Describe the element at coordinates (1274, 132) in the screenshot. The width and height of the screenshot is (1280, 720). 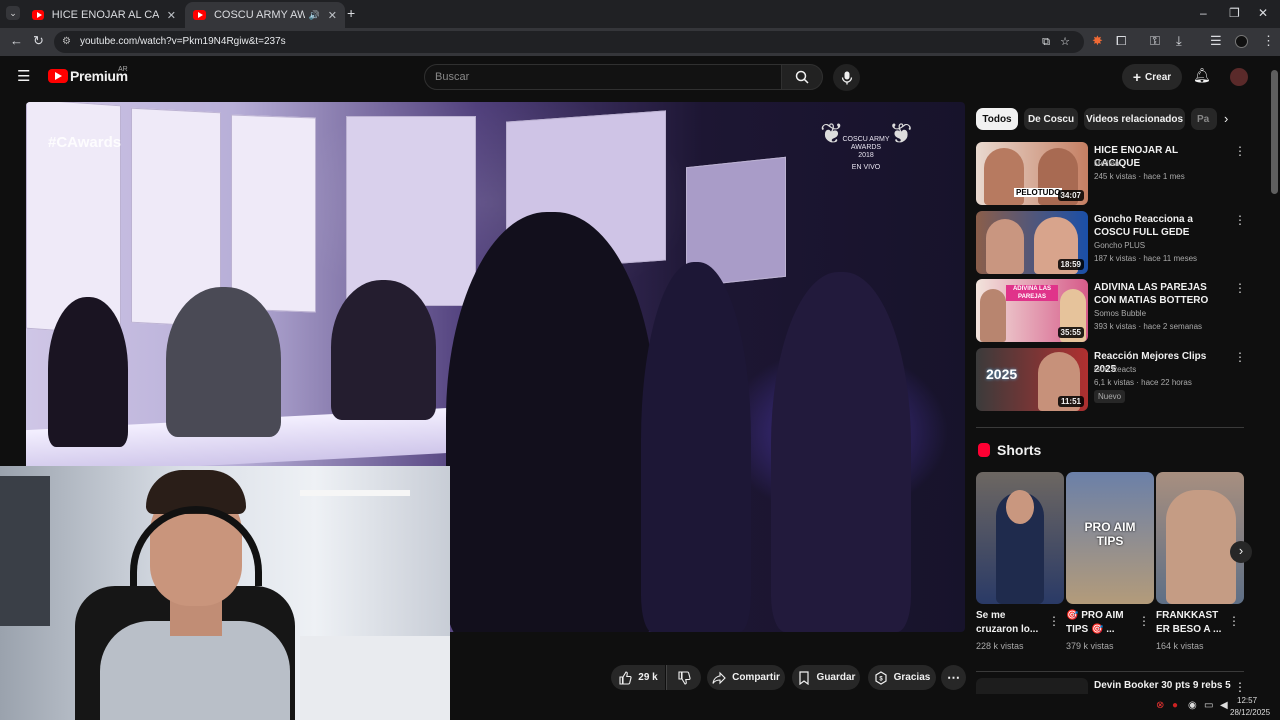
I see `page-scrollbar` at that location.